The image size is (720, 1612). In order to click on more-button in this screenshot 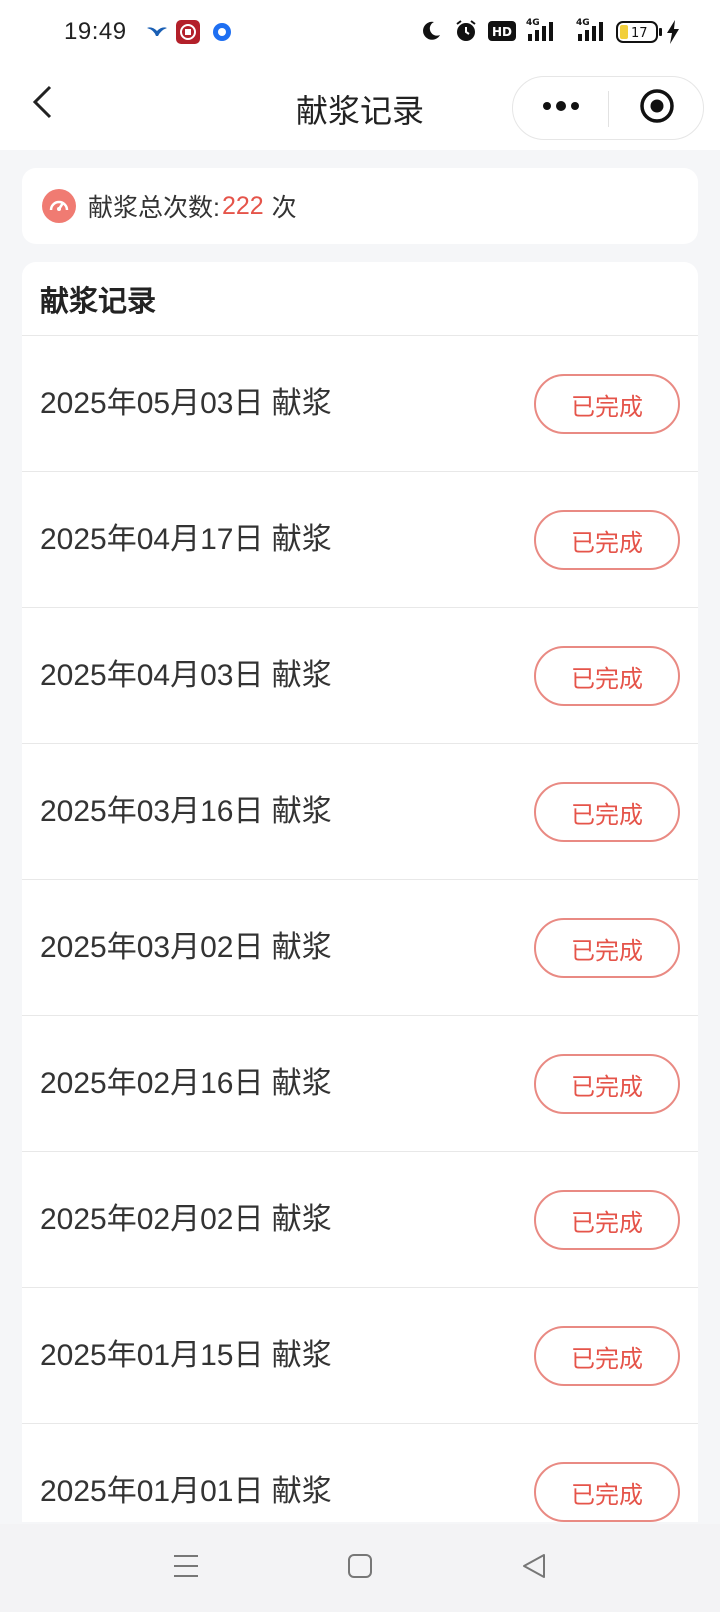, I will do `click(560, 108)`.